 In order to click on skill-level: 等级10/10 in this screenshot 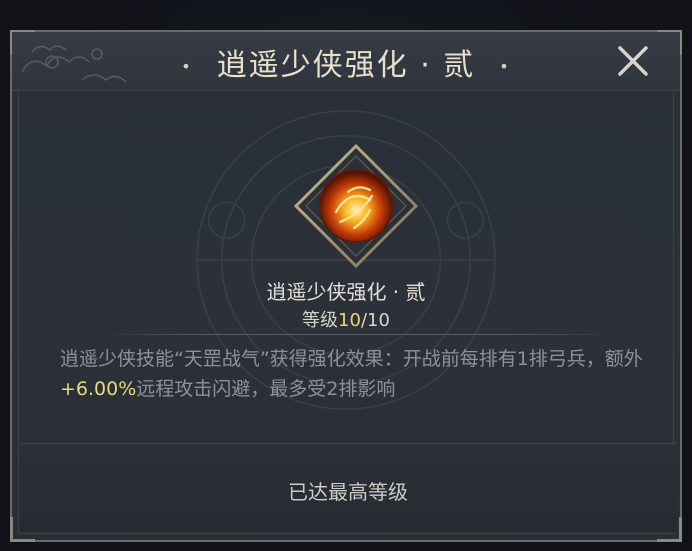, I will do `click(346, 319)`.